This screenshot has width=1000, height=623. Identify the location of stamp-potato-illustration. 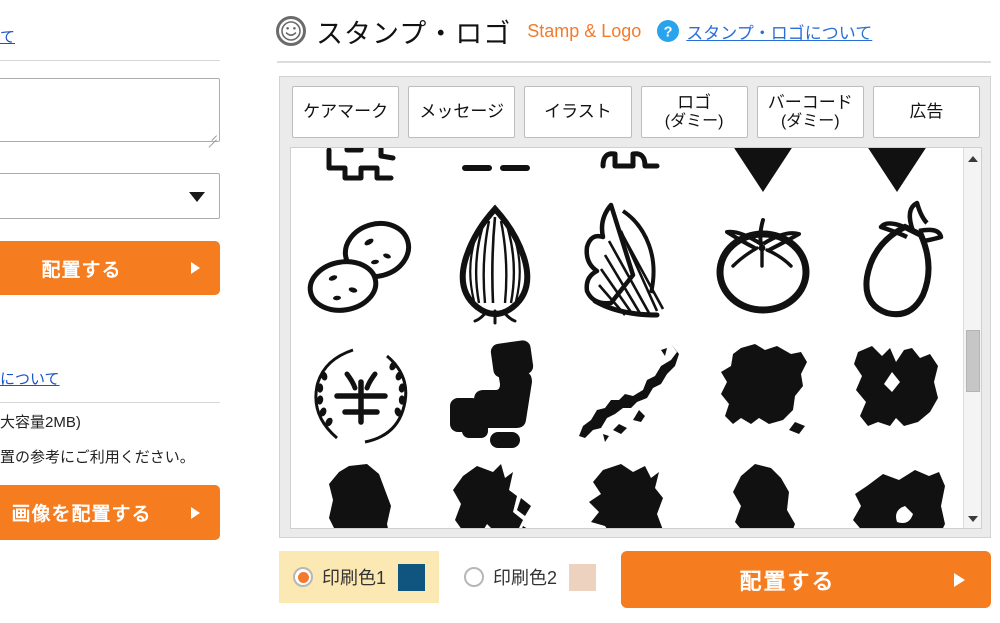
(361, 264).